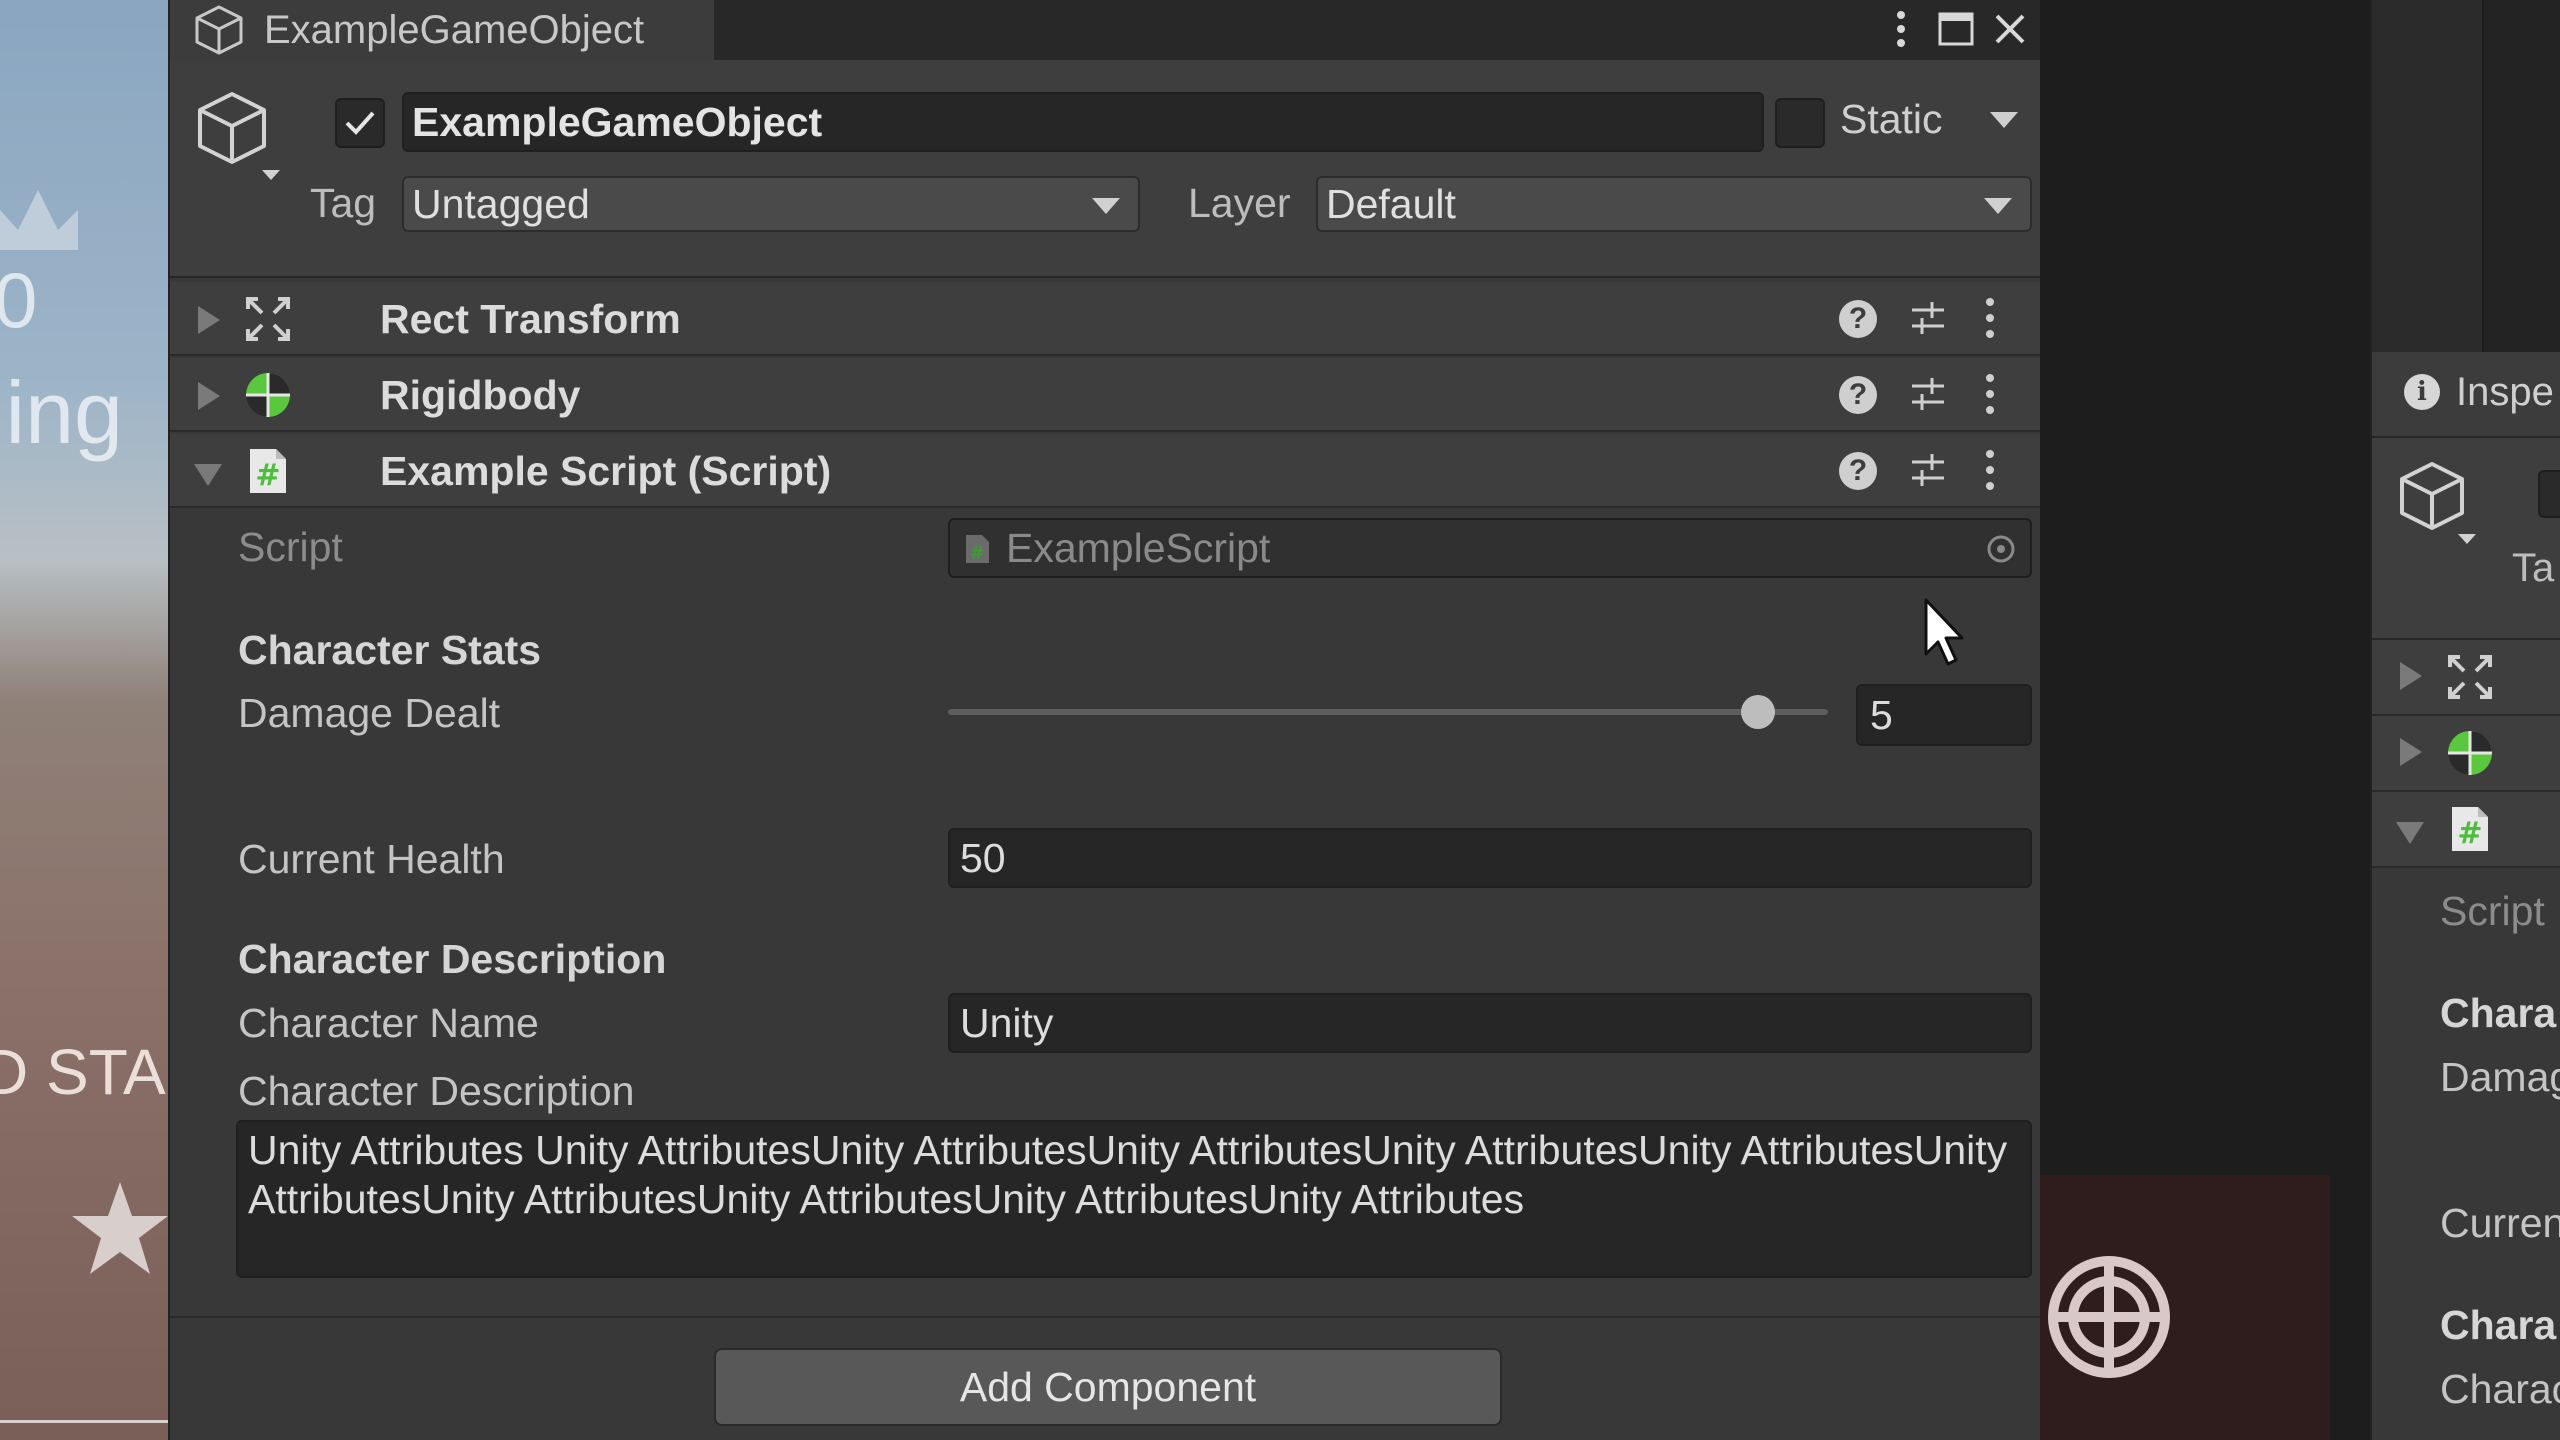  What do you see at coordinates (2498, 1325) in the screenshot?
I see `section2-partial-2: Chara` at bounding box center [2498, 1325].